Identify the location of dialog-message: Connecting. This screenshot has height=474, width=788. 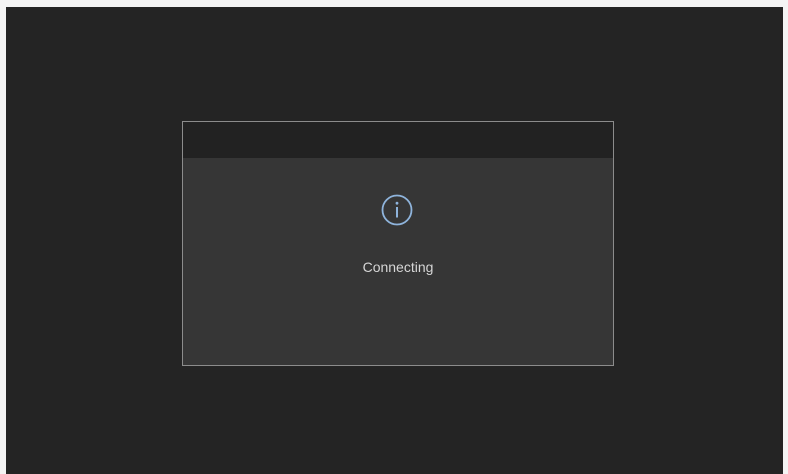
(398, 267).